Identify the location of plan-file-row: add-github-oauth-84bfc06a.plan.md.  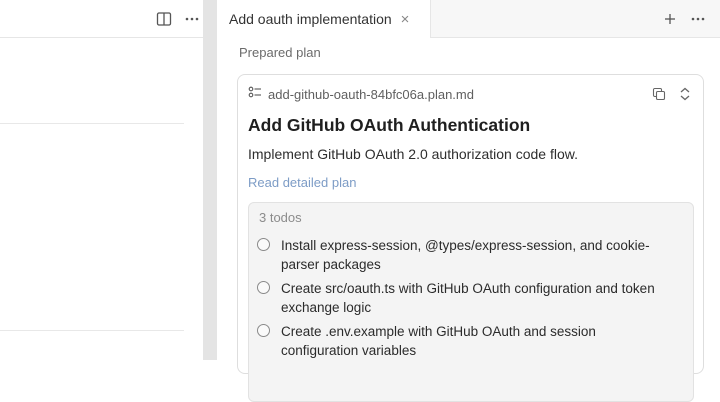
(361, 94).